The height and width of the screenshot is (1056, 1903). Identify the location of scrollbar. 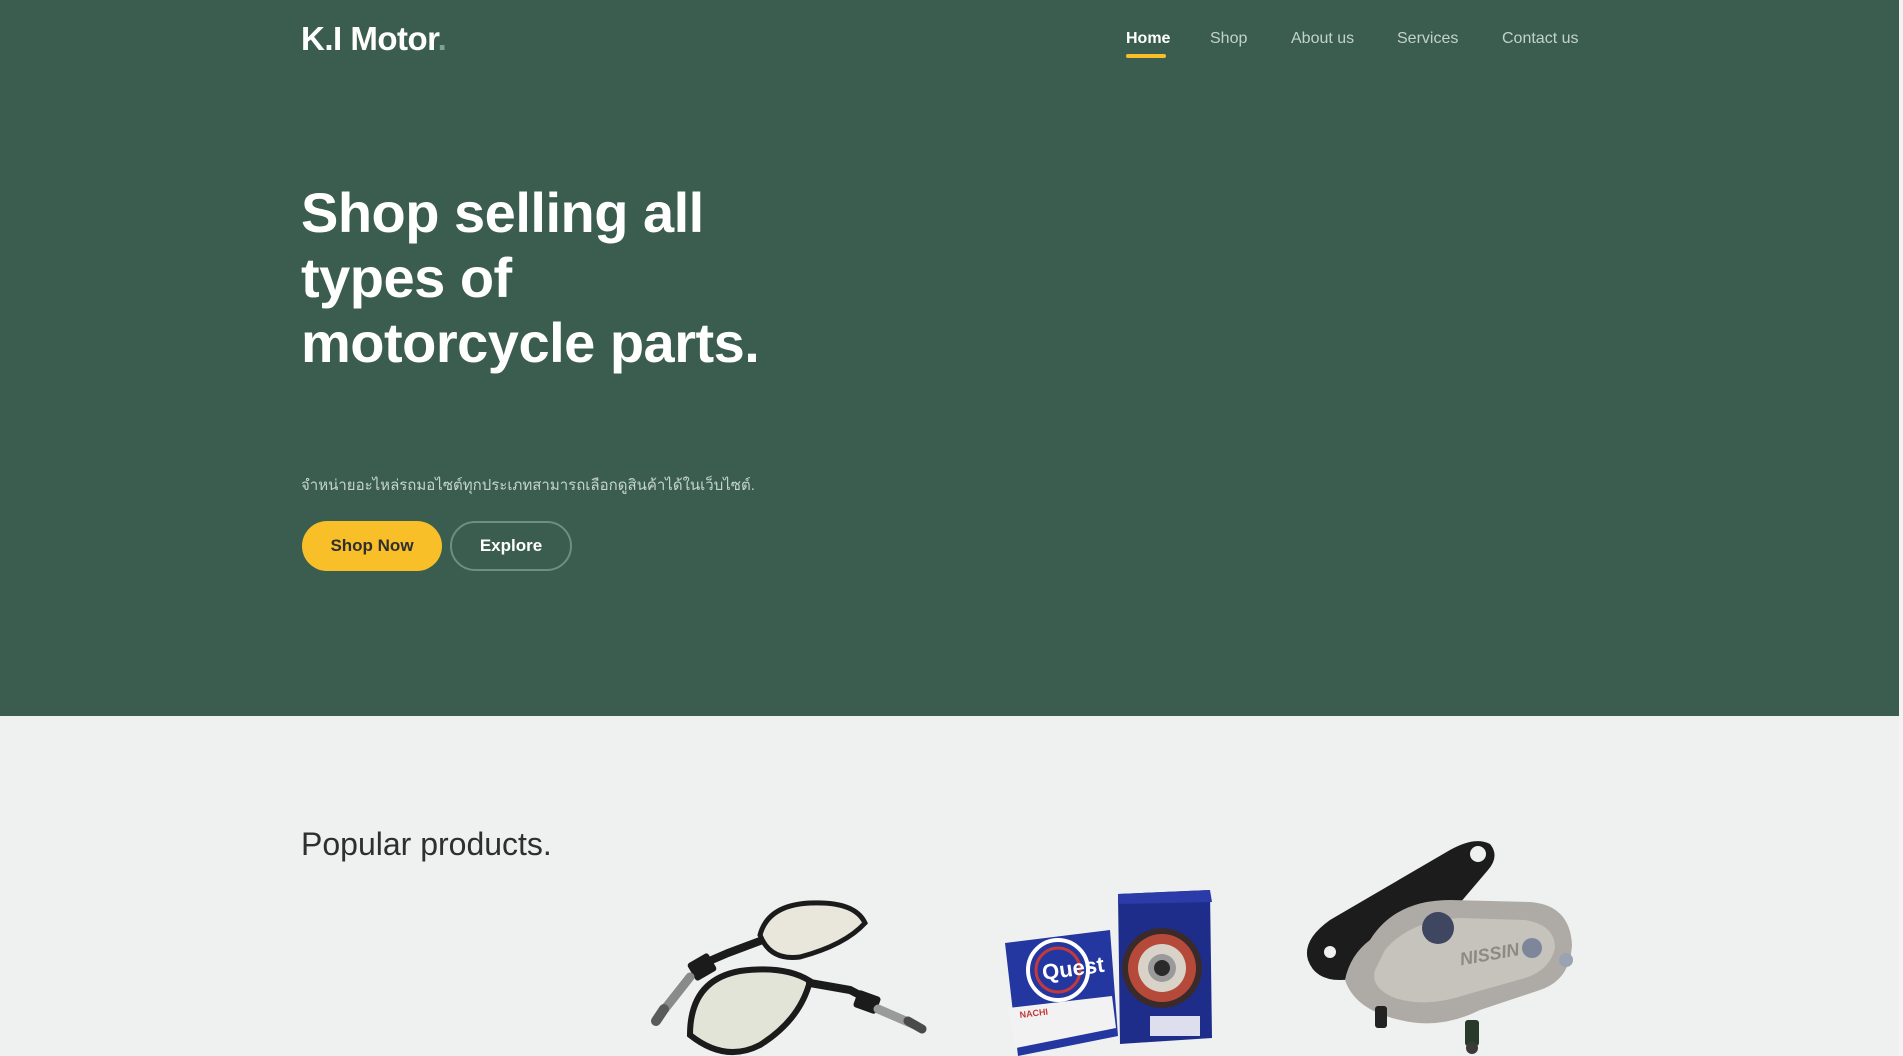
(1901, 528).